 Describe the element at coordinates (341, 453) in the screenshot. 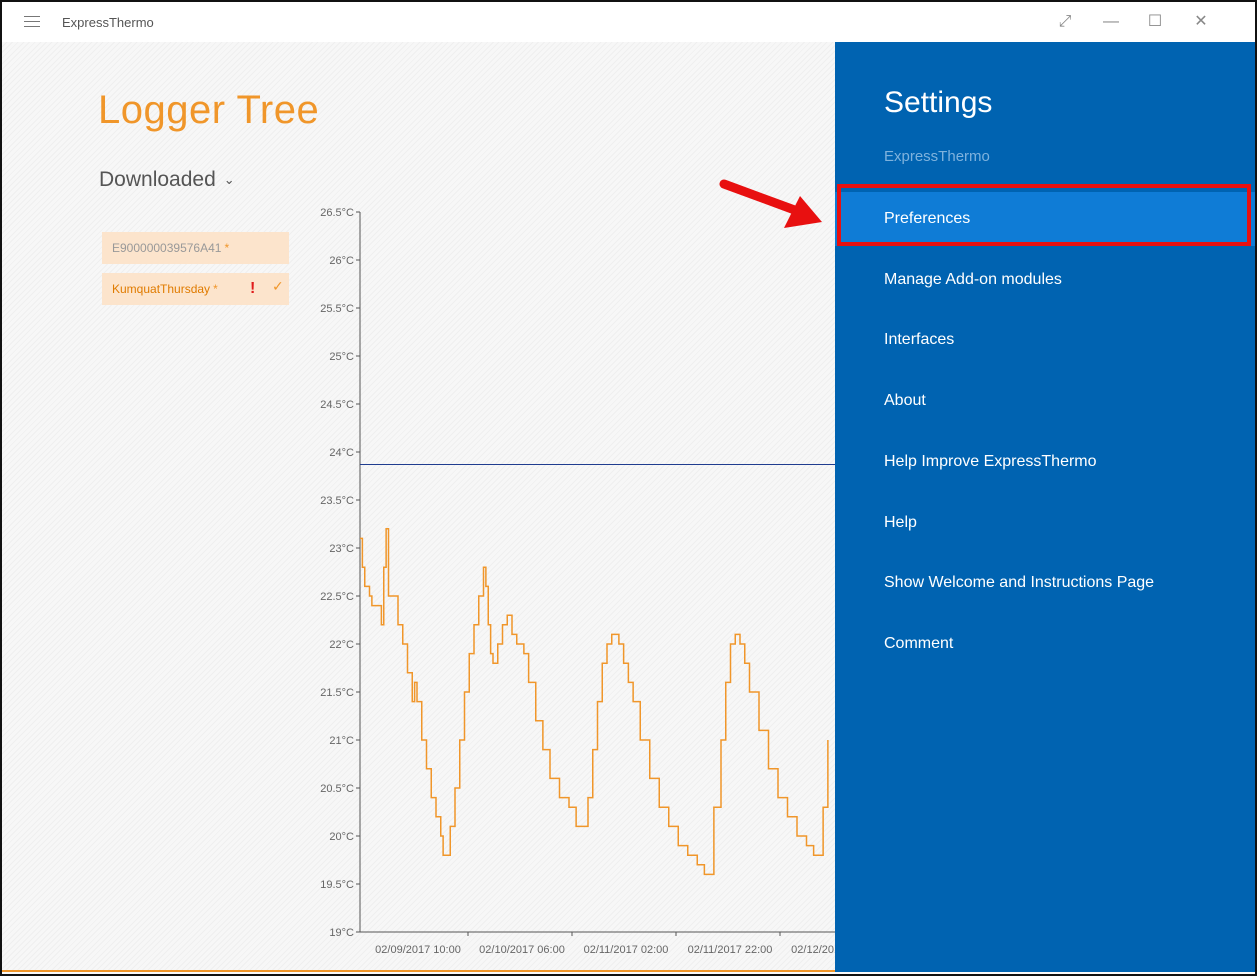

I see `y-tick-label: 24°C` at that location.